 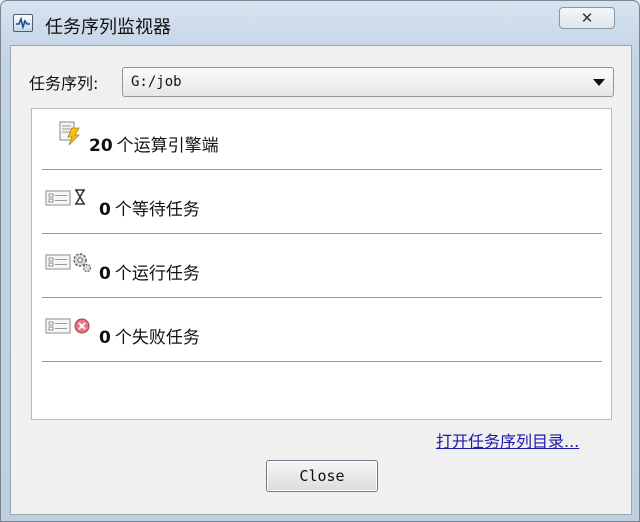 I want to click on chevron-down-icon, so click(x=599, y=82).